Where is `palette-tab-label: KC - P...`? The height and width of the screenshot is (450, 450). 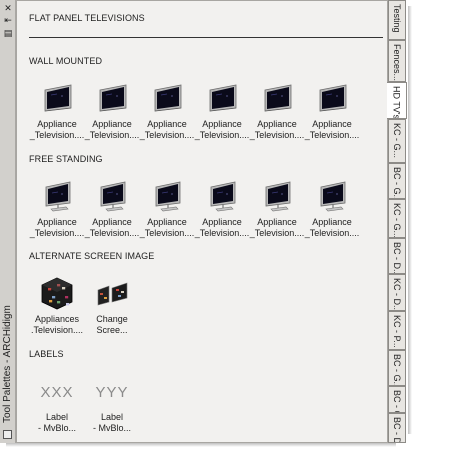
palette-tab-label: KC - P... is located at coordinates (397, 331).